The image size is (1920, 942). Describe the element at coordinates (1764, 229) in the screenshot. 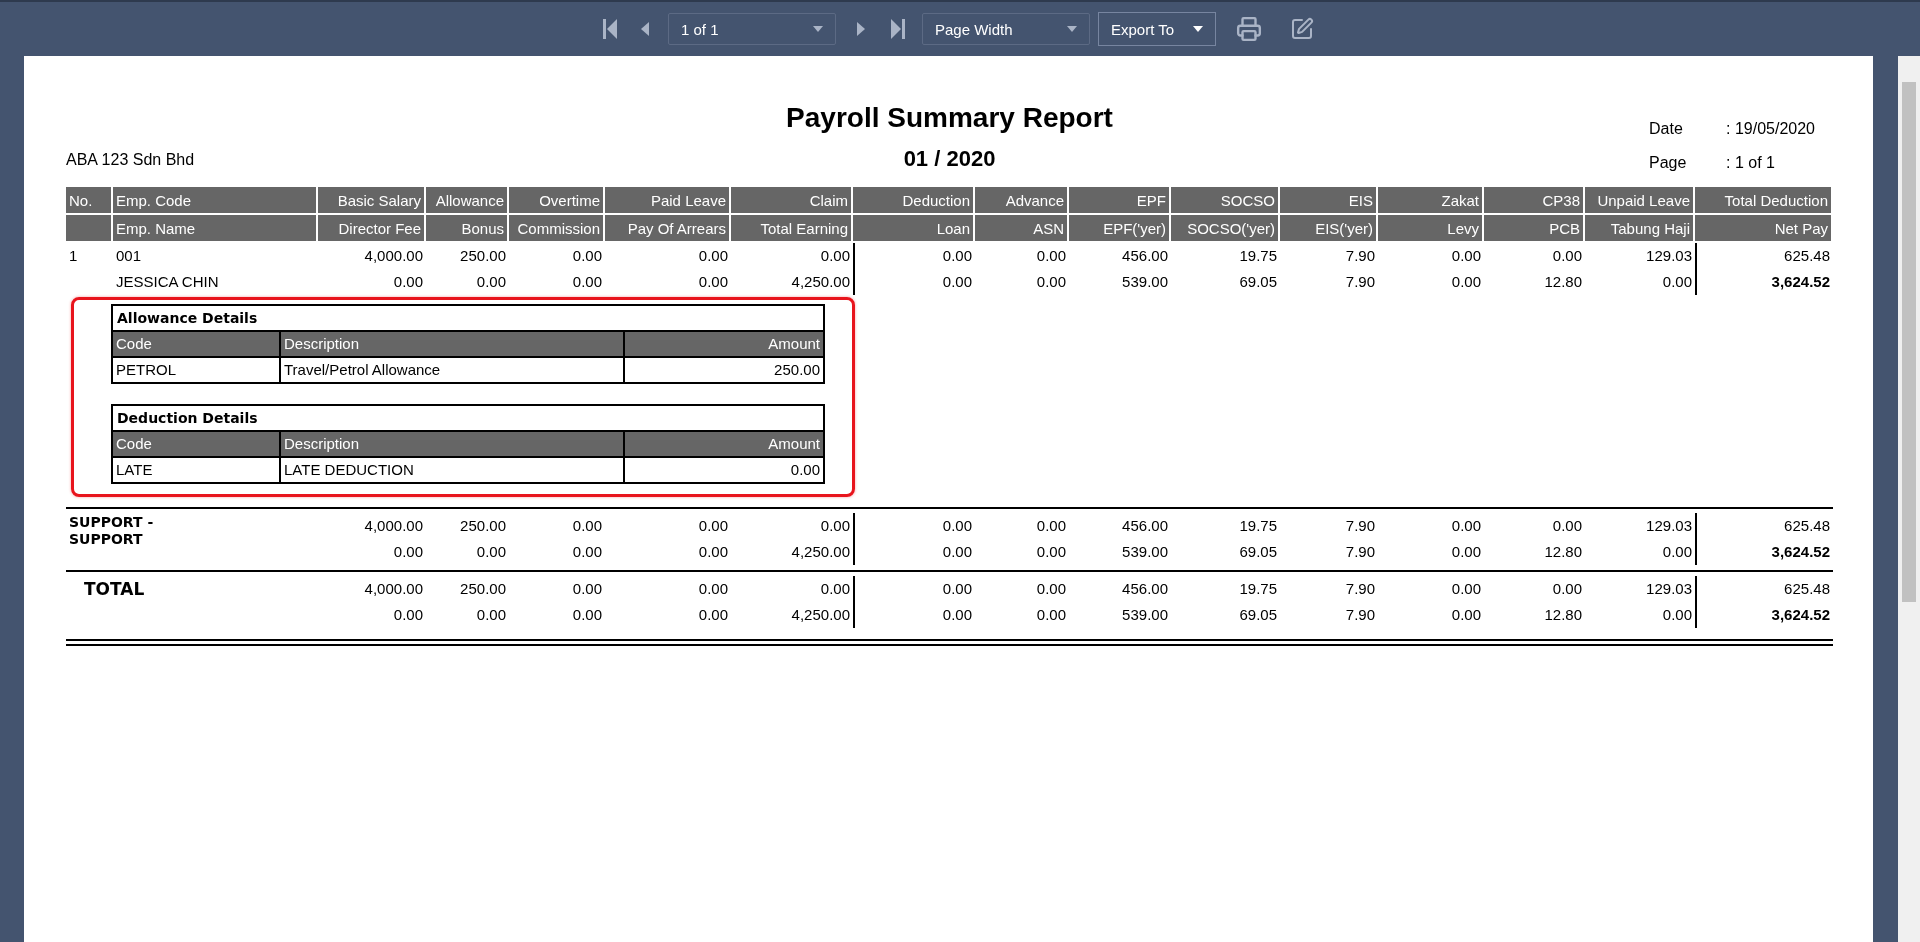

I see `column-header: Net Pay` at that location.